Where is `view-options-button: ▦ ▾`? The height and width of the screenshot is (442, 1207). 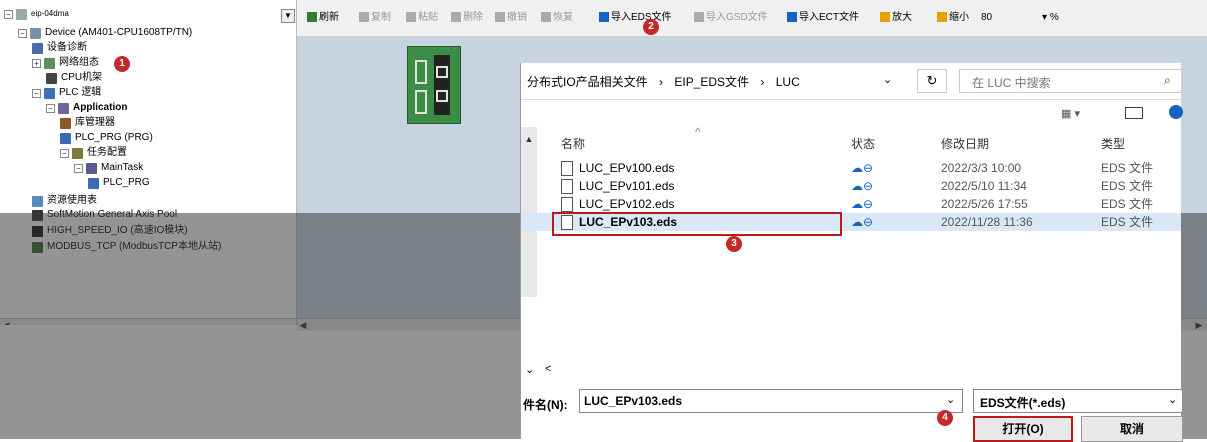 view-options-button: ▦ ▾ is located at coordinates (1070, 113).